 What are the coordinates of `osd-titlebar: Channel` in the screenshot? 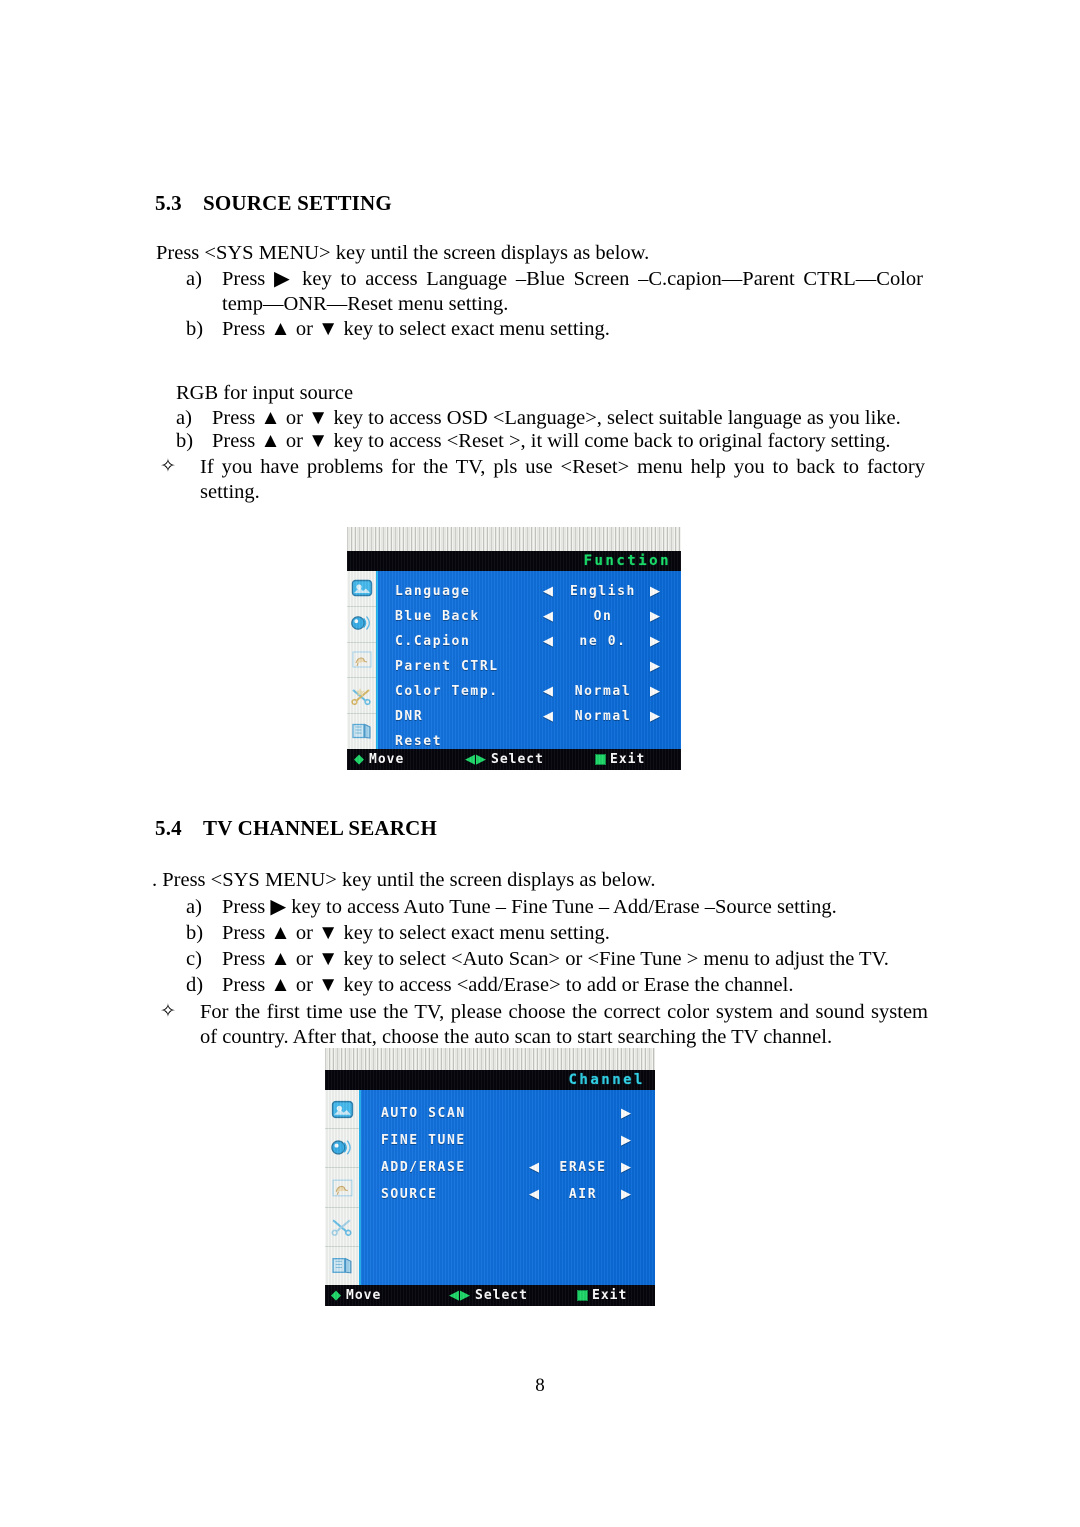 It's located at (490, 1080).